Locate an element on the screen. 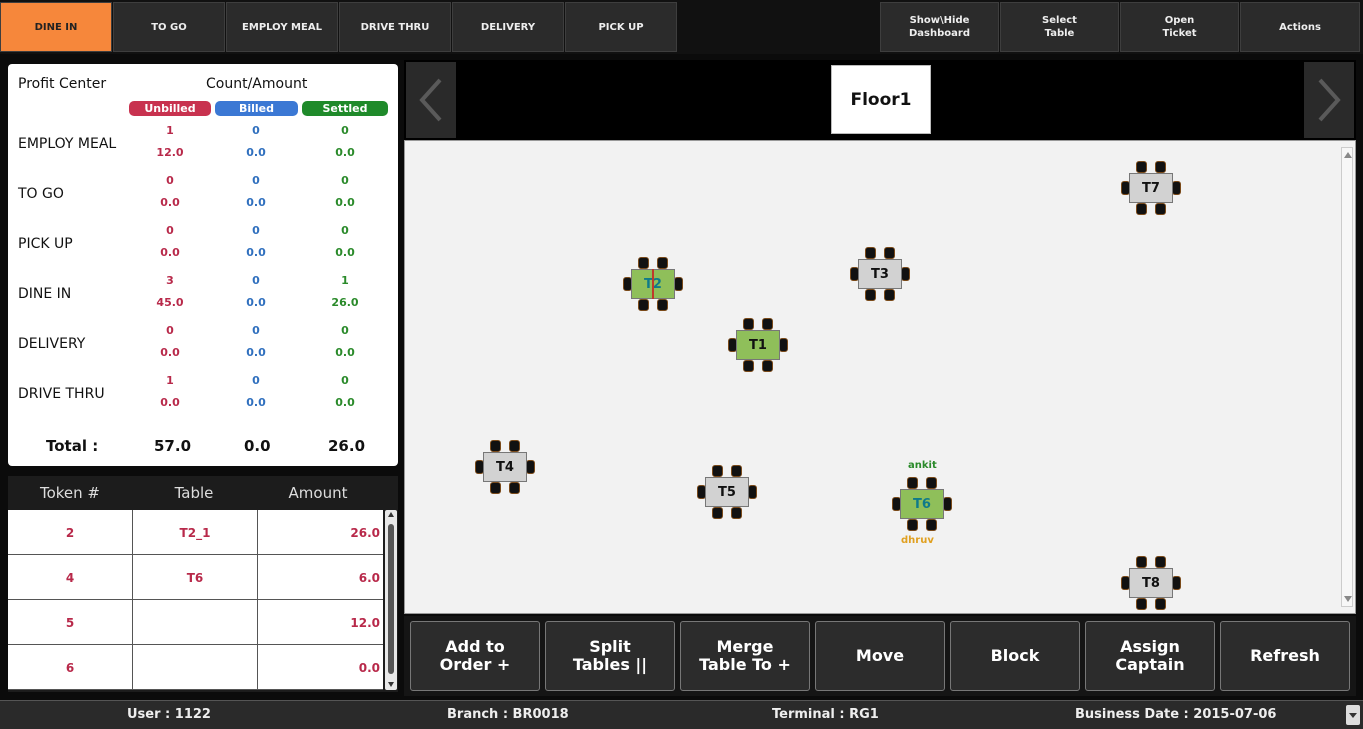 Image resolution: width=1363 pixels, height=729 pixels. tab-pick-up: PICK UP is located at coordinates (621, 27).